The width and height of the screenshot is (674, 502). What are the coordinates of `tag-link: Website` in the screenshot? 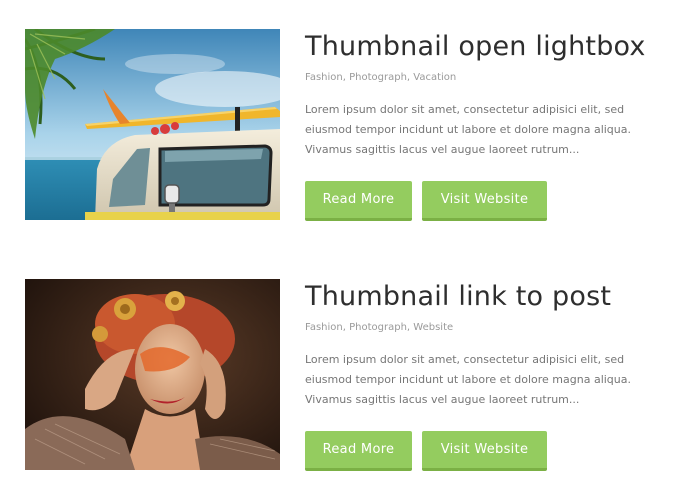 It's located at (433, 327).